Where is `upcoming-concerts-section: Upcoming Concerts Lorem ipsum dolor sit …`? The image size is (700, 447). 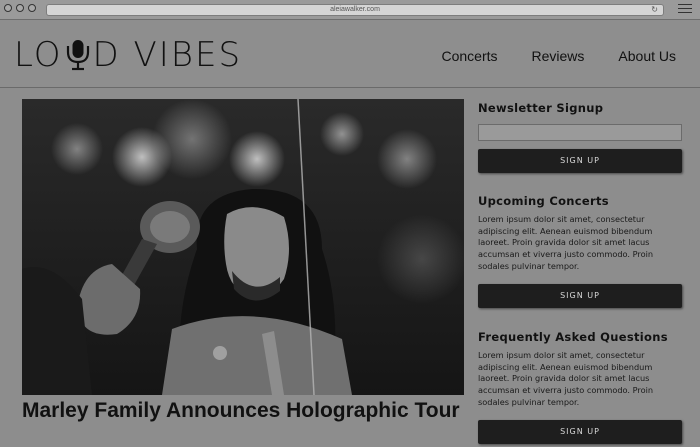
upcoming-concerts-section: Upcoming Concerts Lorem ipsum dolor sit … is located at coordinates (580, 251).